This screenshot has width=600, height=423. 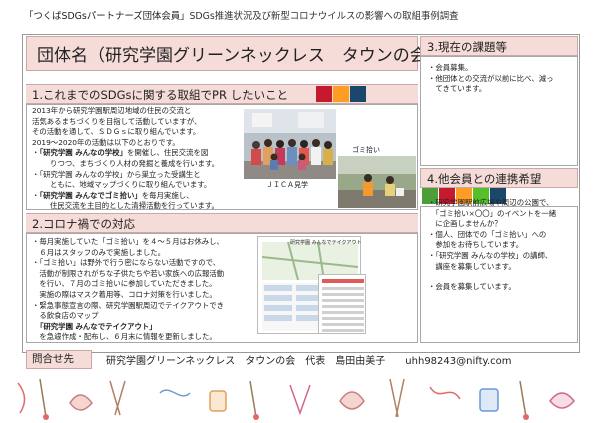 I want to click on section4-header: 4.他会員との連携希望, so click(x=499, y=178).